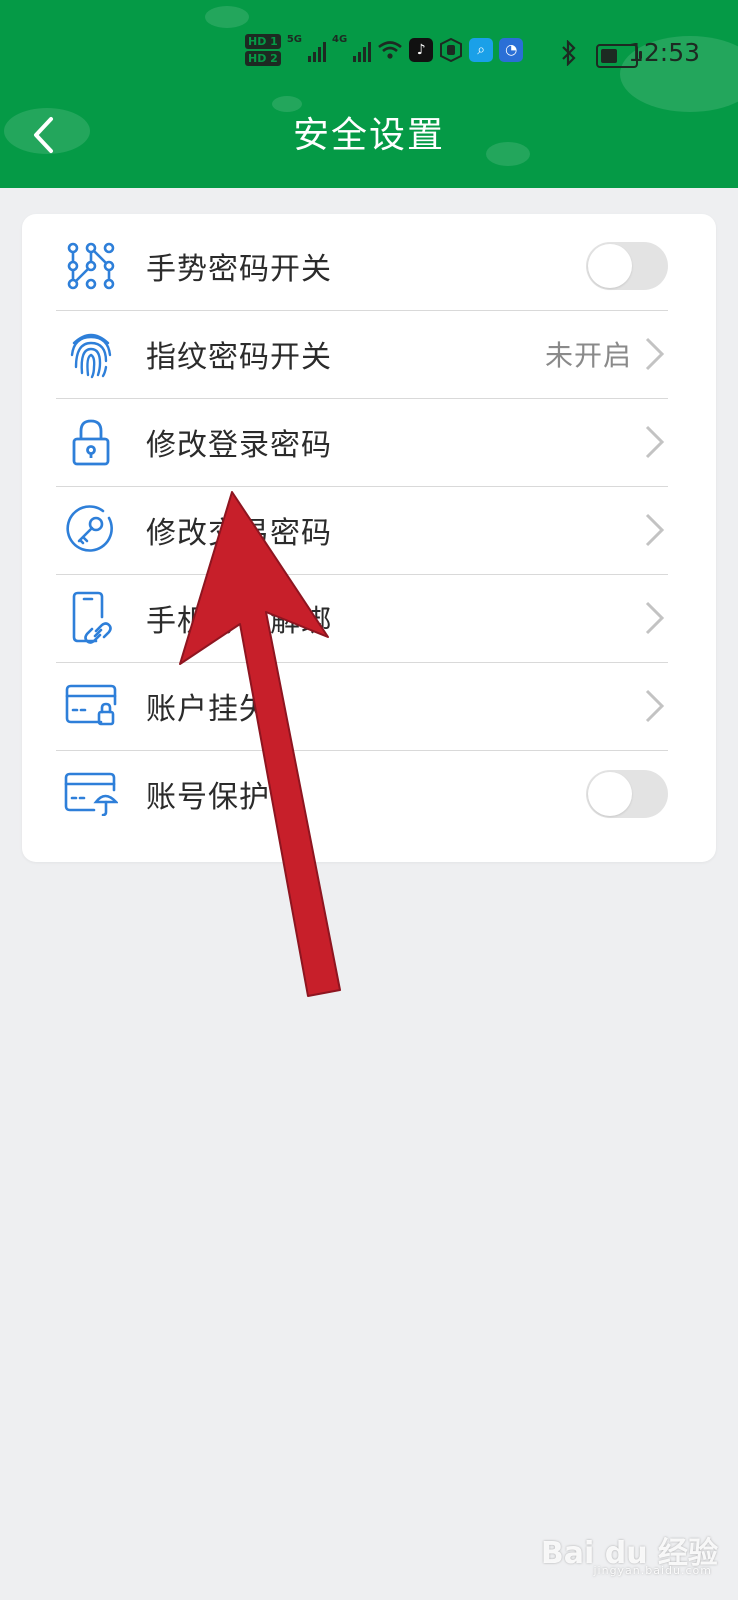  What do you see at coordinates (362, 266) in the screenshot?
I see `settings-item-gesture-password: 手势密码开关` at bounding box center [362, 266].